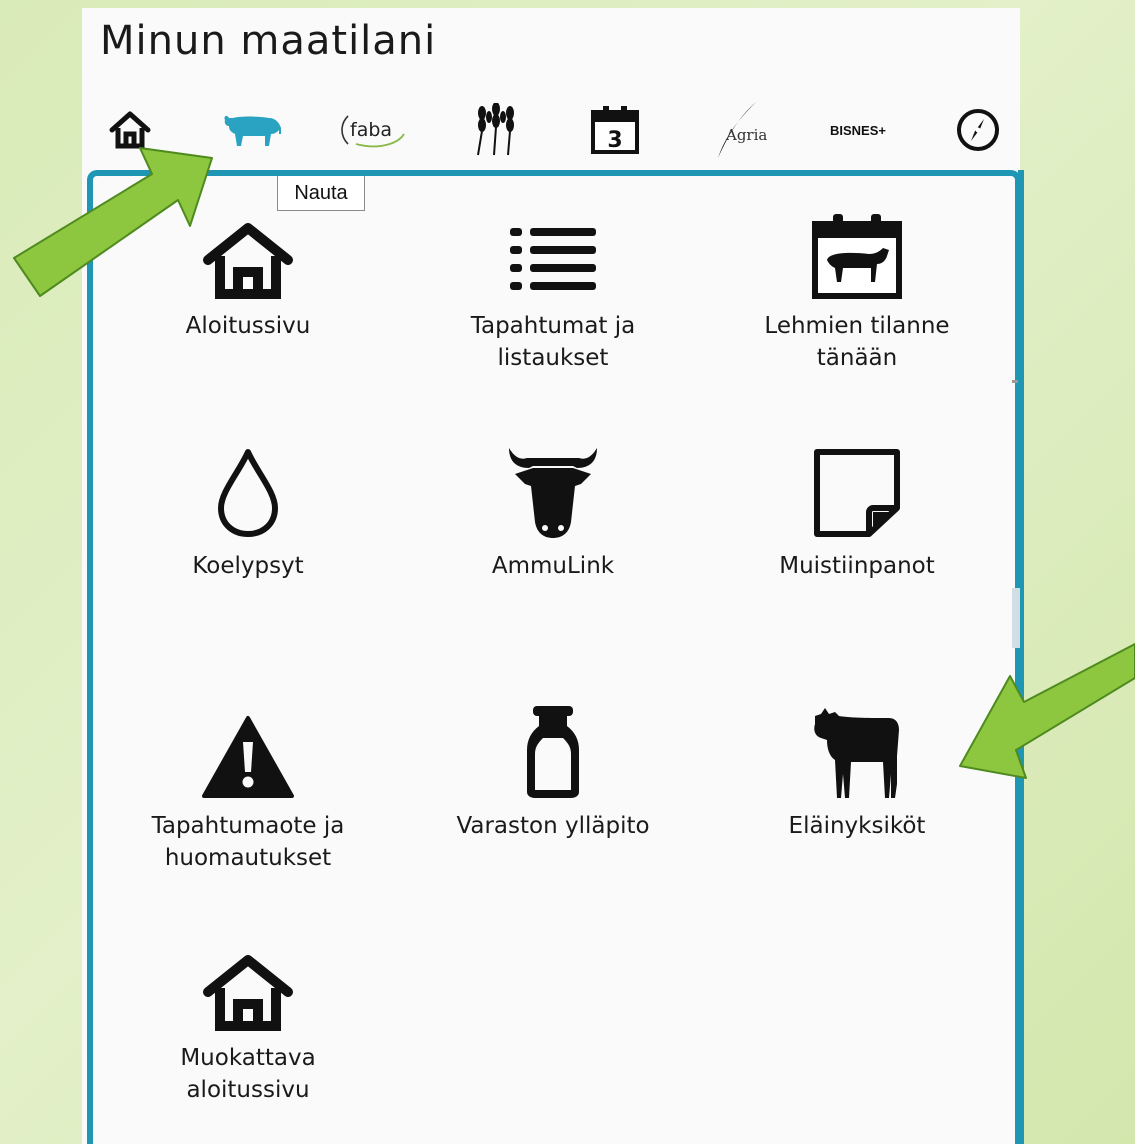  What do you see at coordinates (248, 842) in the screenshot?
I see `menu-item-label: Tapahtumaote ja huomautukset` at bounding box center [248, 842].